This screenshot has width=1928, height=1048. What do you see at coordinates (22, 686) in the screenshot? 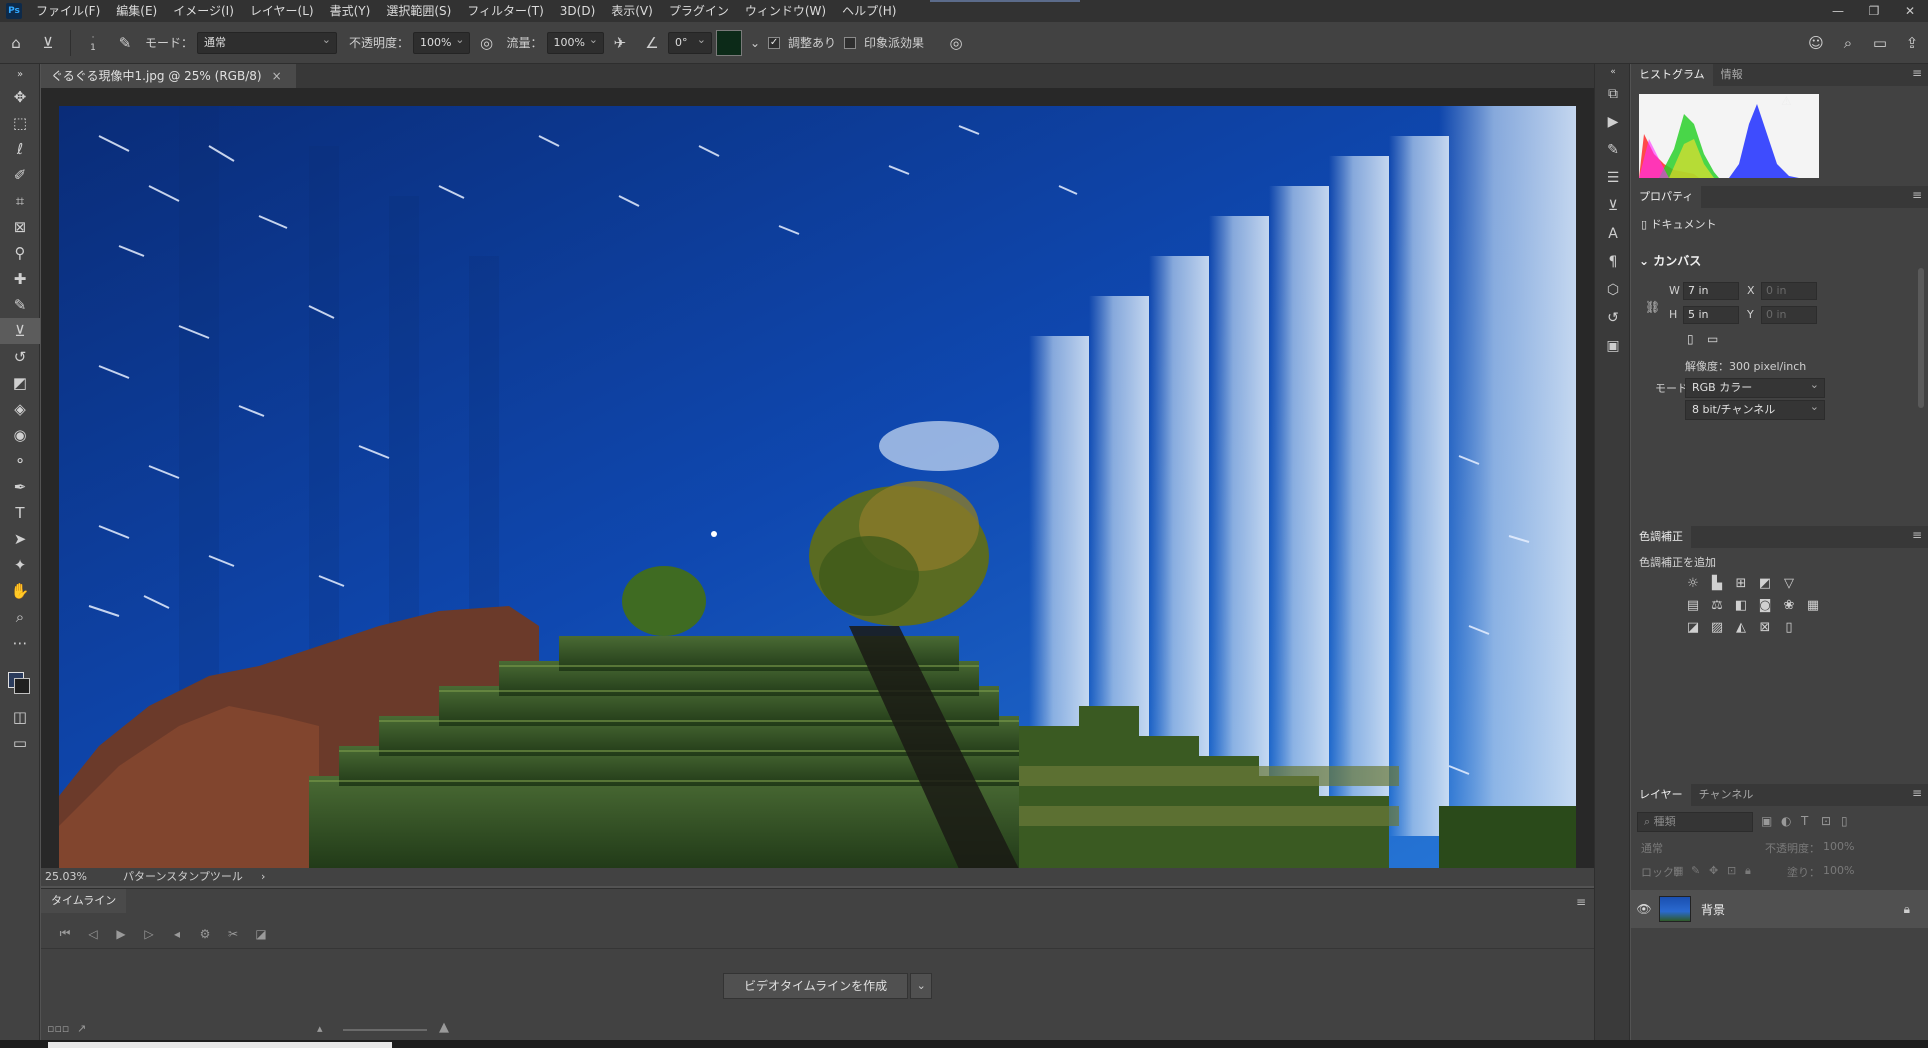
I see `background-color` at bounding box center [22, 686].